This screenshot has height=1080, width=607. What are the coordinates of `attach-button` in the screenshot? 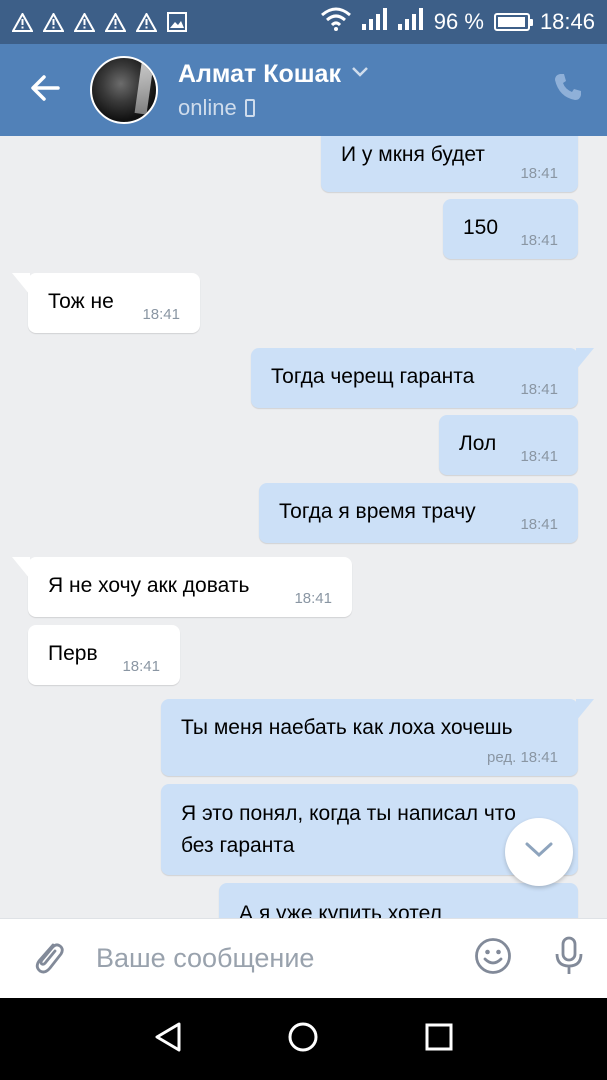 It's located at (48, 959).